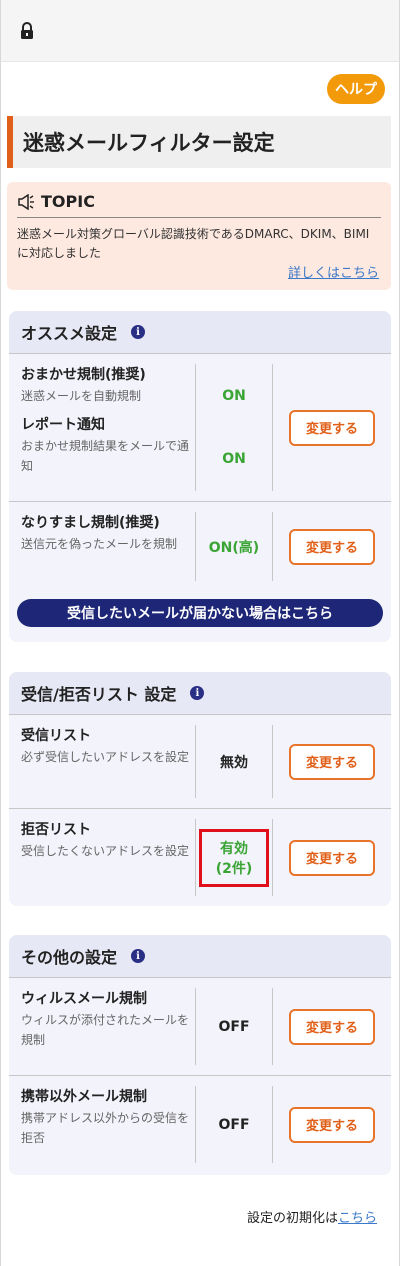 Image resolution: width=400 pixels, height=1266 pixels. I want to click on omakase-desc: 迷惑メールを自動規制, so click(81, 396).